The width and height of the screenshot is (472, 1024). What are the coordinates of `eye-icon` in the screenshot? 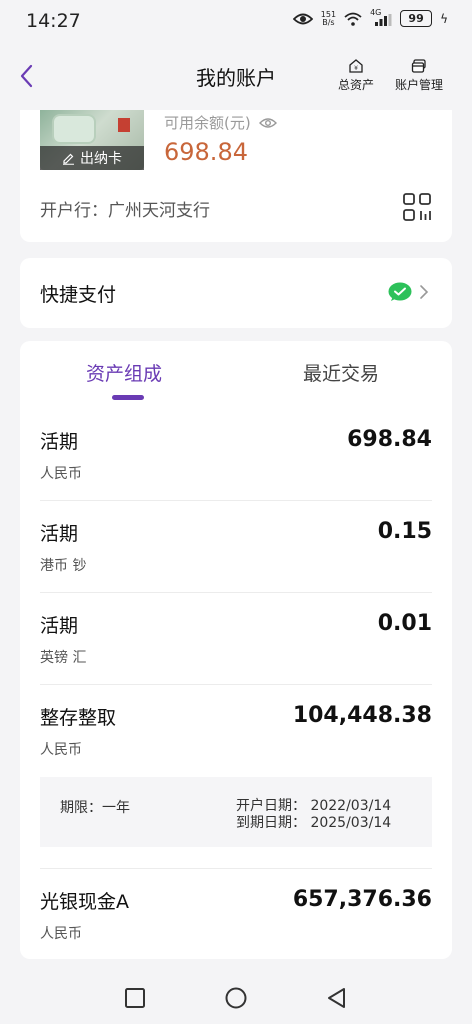 It's located at (302, 18).